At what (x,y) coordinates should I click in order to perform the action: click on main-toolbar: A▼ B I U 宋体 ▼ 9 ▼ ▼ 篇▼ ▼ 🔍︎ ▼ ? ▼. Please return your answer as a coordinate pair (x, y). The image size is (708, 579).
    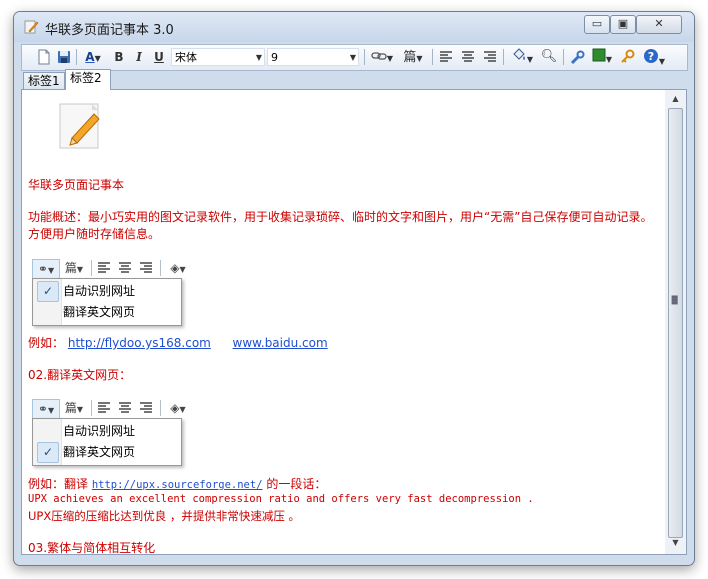
    Looking at the image, I should click on (354, 57).